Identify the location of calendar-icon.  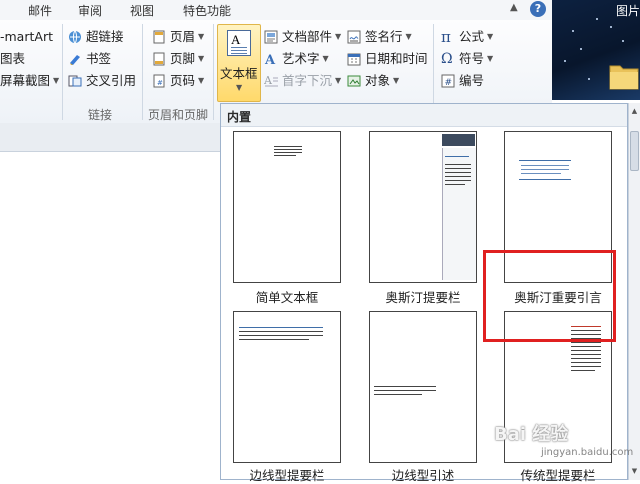
(354, 59).